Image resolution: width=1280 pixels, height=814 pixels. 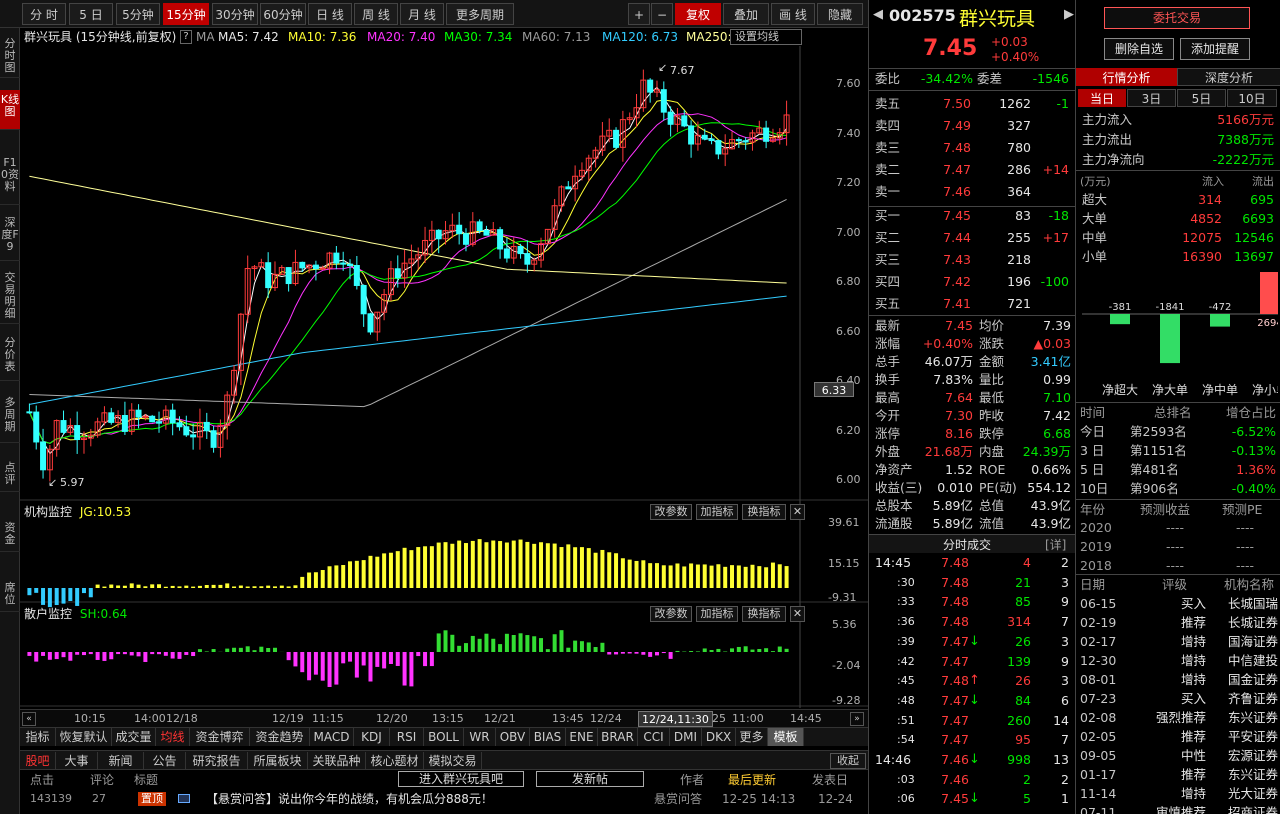 I want to click on news-tab-1: 大事, so click(x=77, y=761).